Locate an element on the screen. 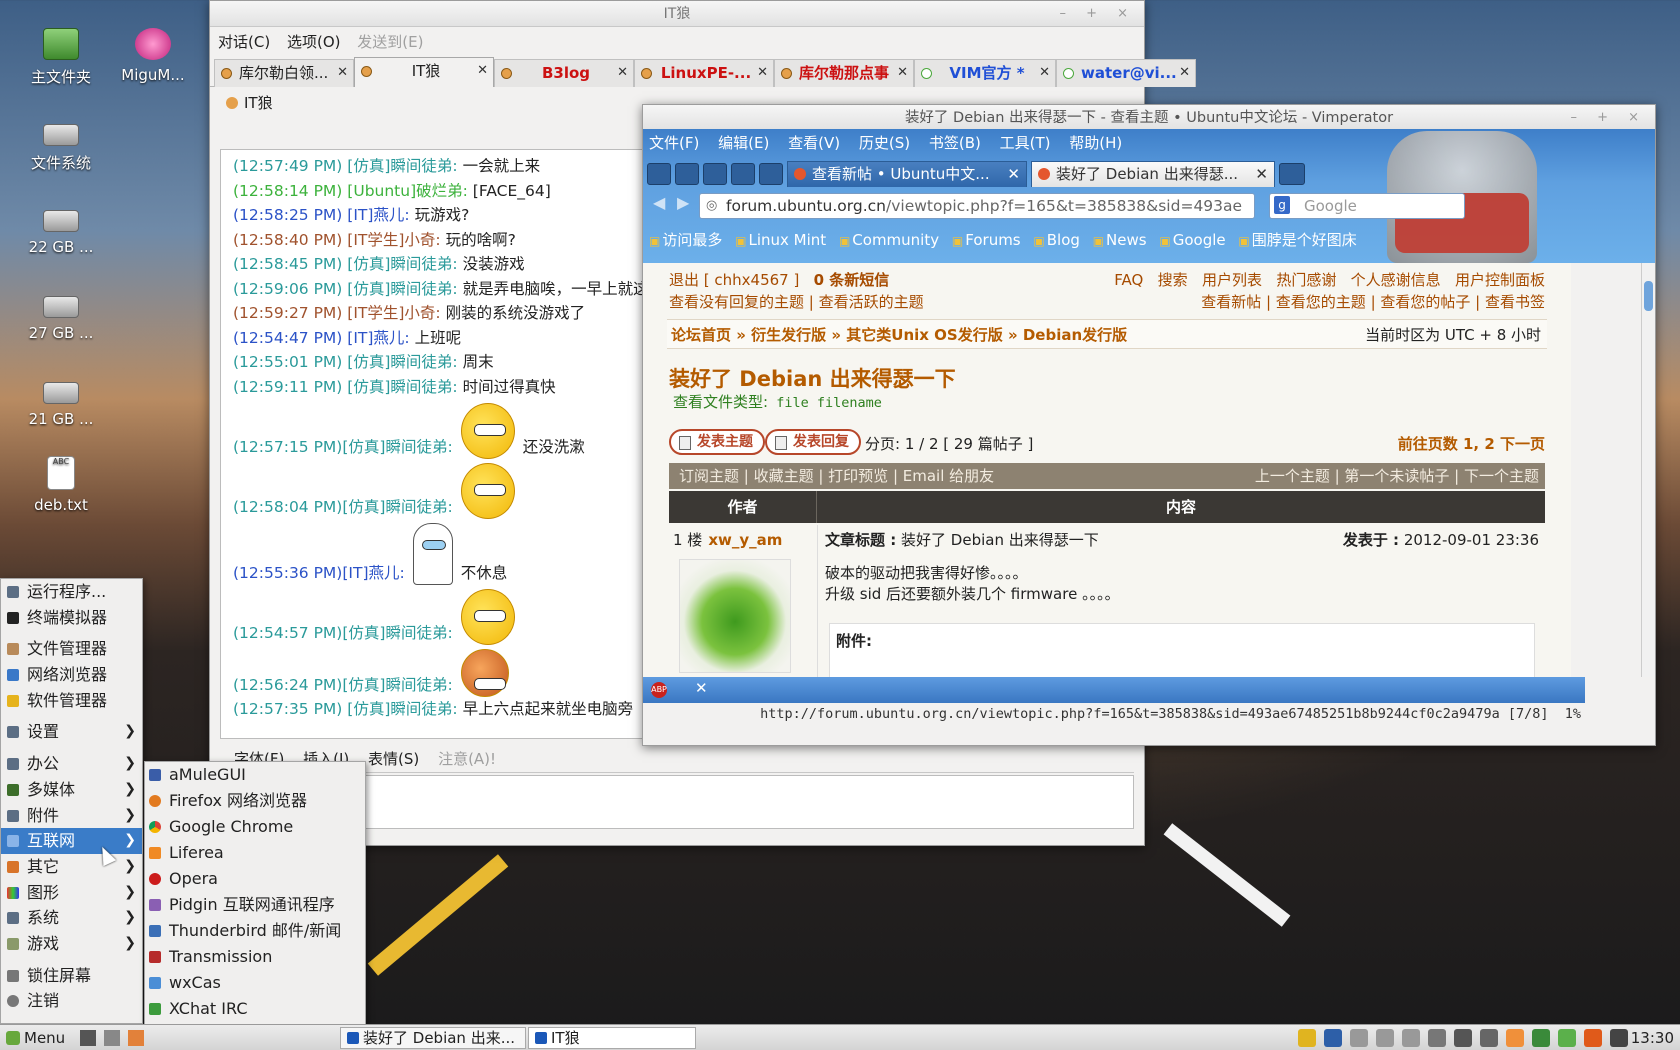  private-messages-link: 0 条新短信 is located at coordinates (852, 280).